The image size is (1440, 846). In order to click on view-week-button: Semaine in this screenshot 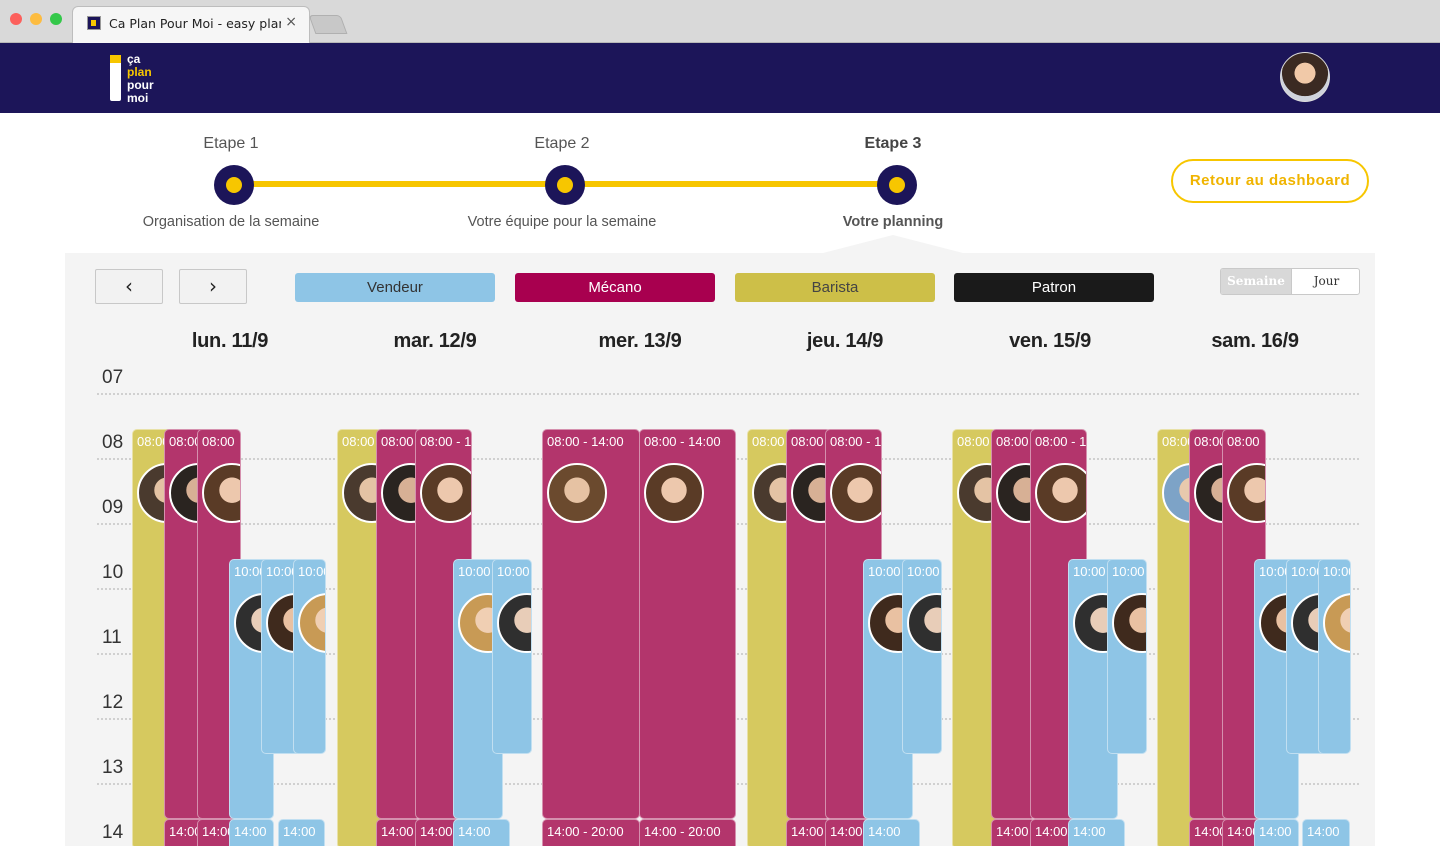, I will do `click(1256, 281)`.